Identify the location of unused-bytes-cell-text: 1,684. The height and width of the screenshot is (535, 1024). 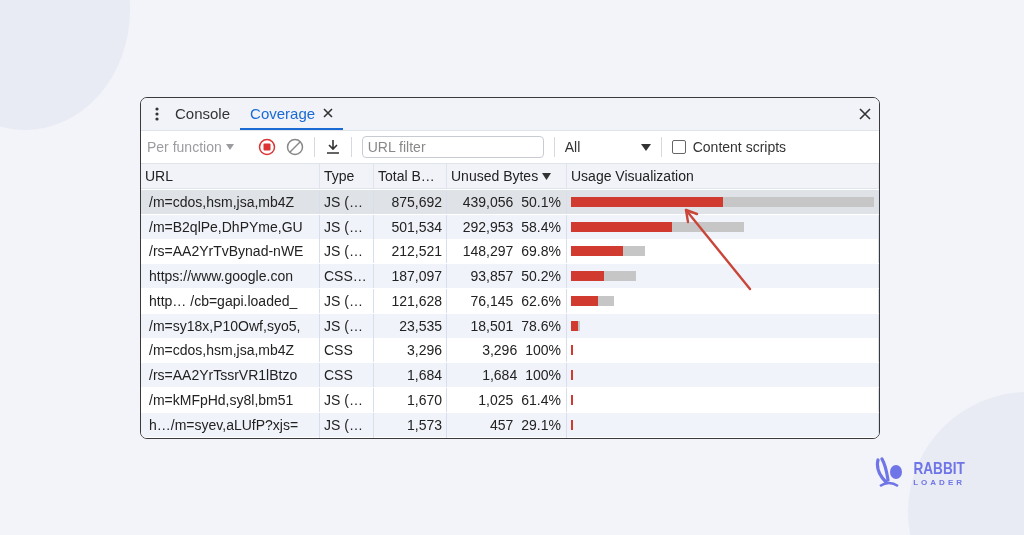
(500, 375).